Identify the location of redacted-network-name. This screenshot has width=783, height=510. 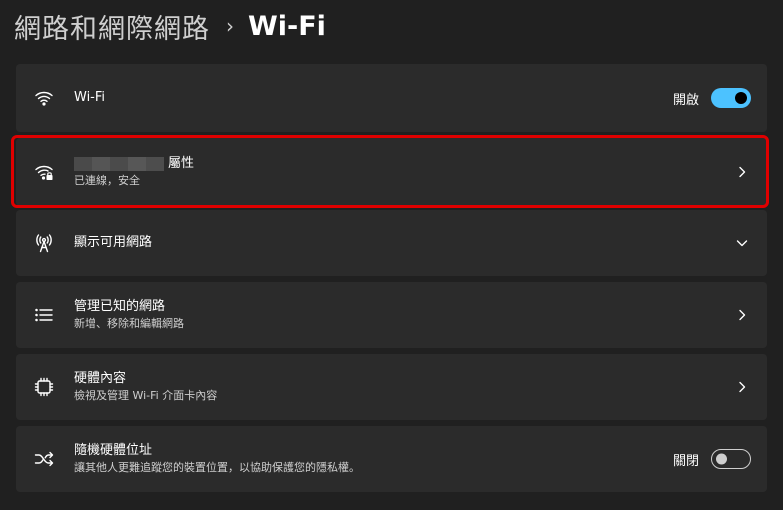
(119, 164).